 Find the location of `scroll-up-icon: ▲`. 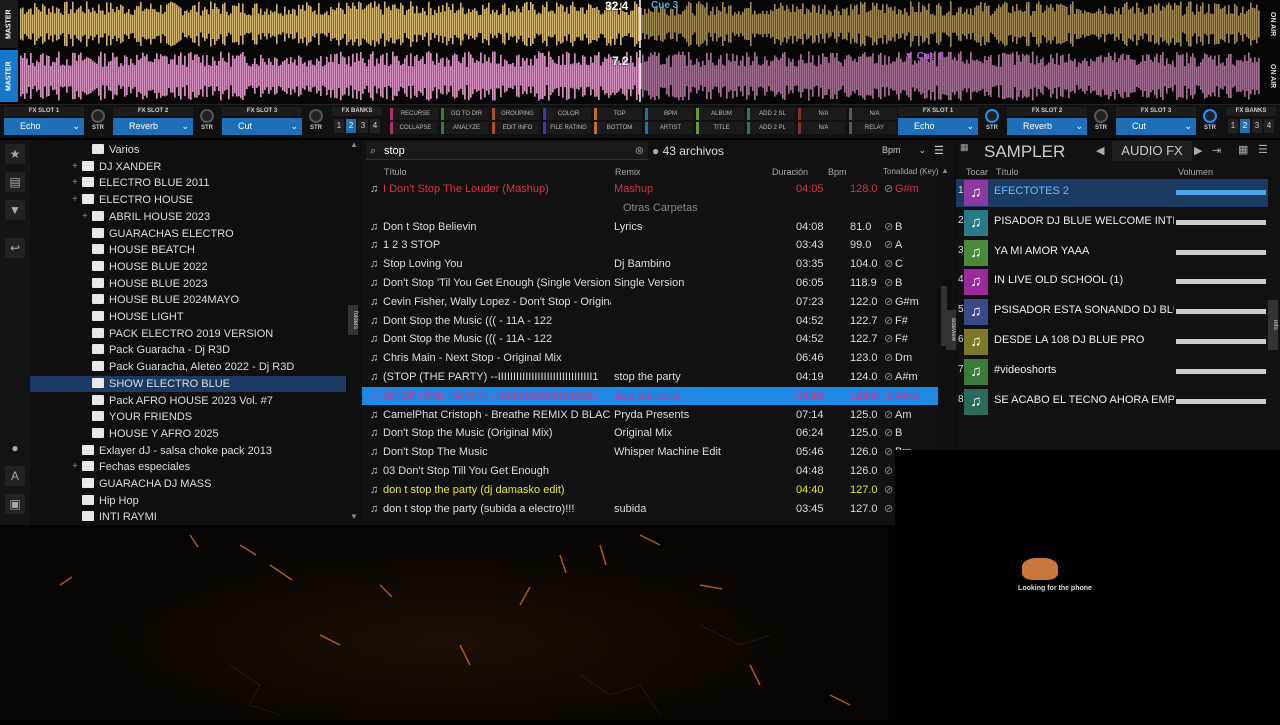

scroll-up-icon: ▲ is located at coordinates (354, 144).